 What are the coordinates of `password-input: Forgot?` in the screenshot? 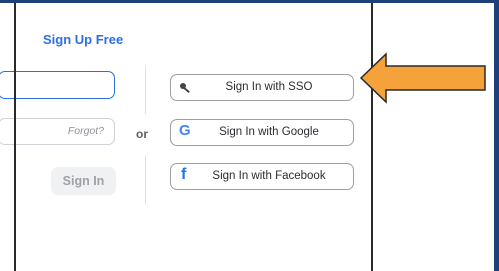 It's located at (57, 131).